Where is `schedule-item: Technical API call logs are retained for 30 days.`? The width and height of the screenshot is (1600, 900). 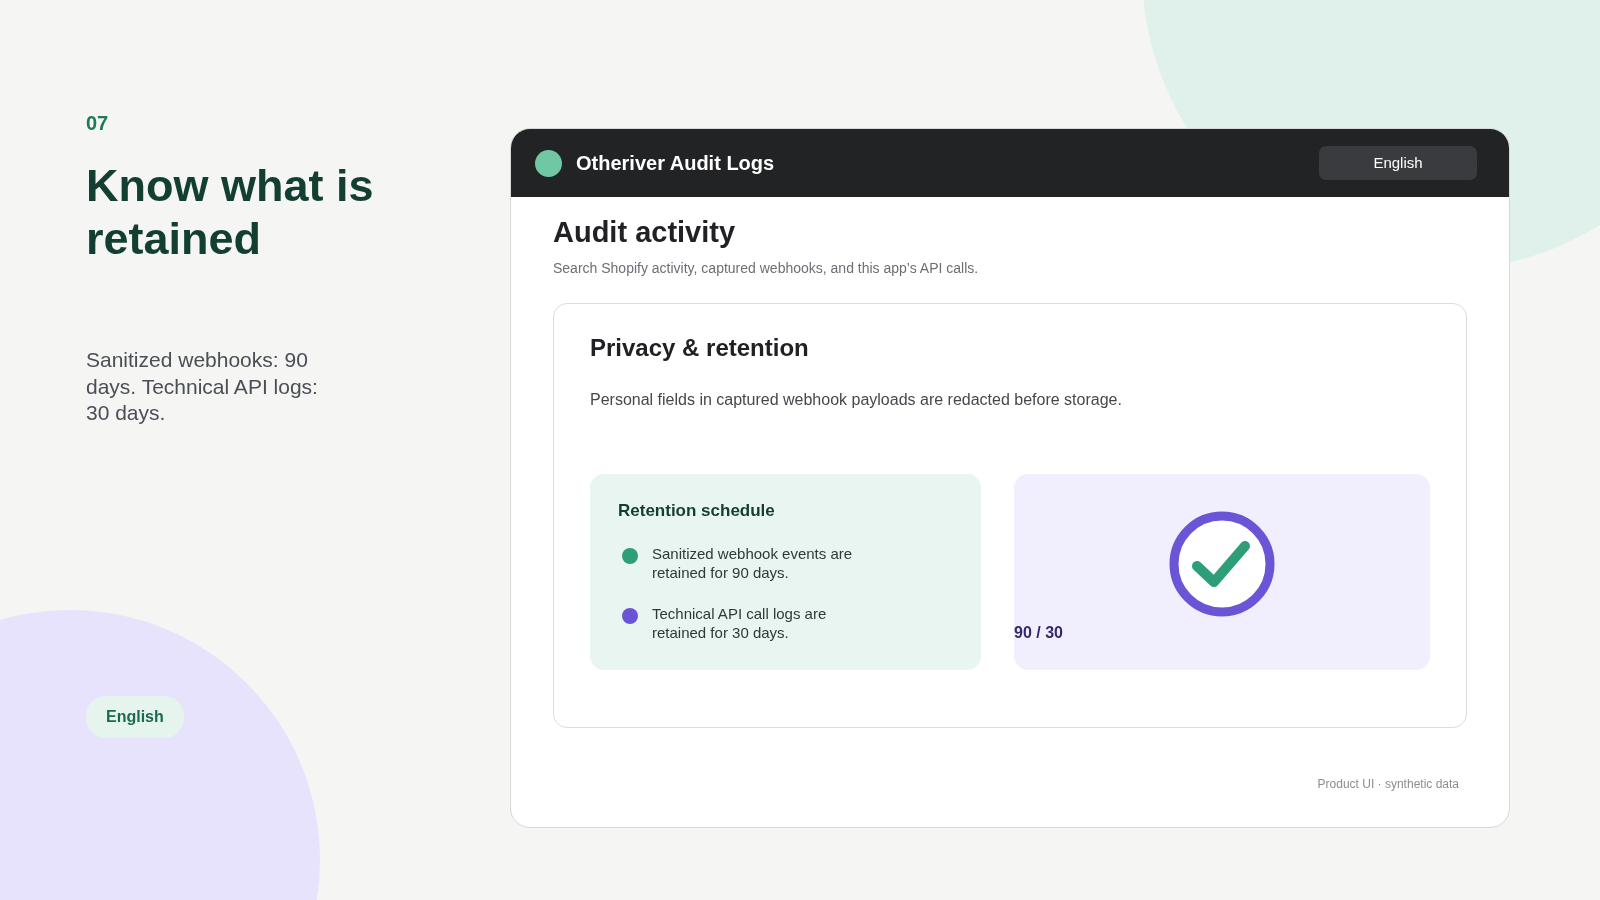
schedule-item: Technical API call logs are retained for 30 days. is located at coordinates (740, 623).